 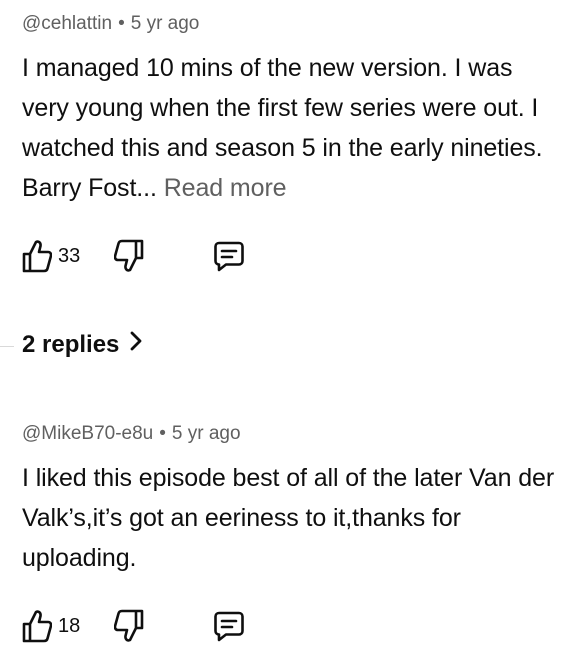 I want to click on chevron-right-icon, so click(x=136, y=344).